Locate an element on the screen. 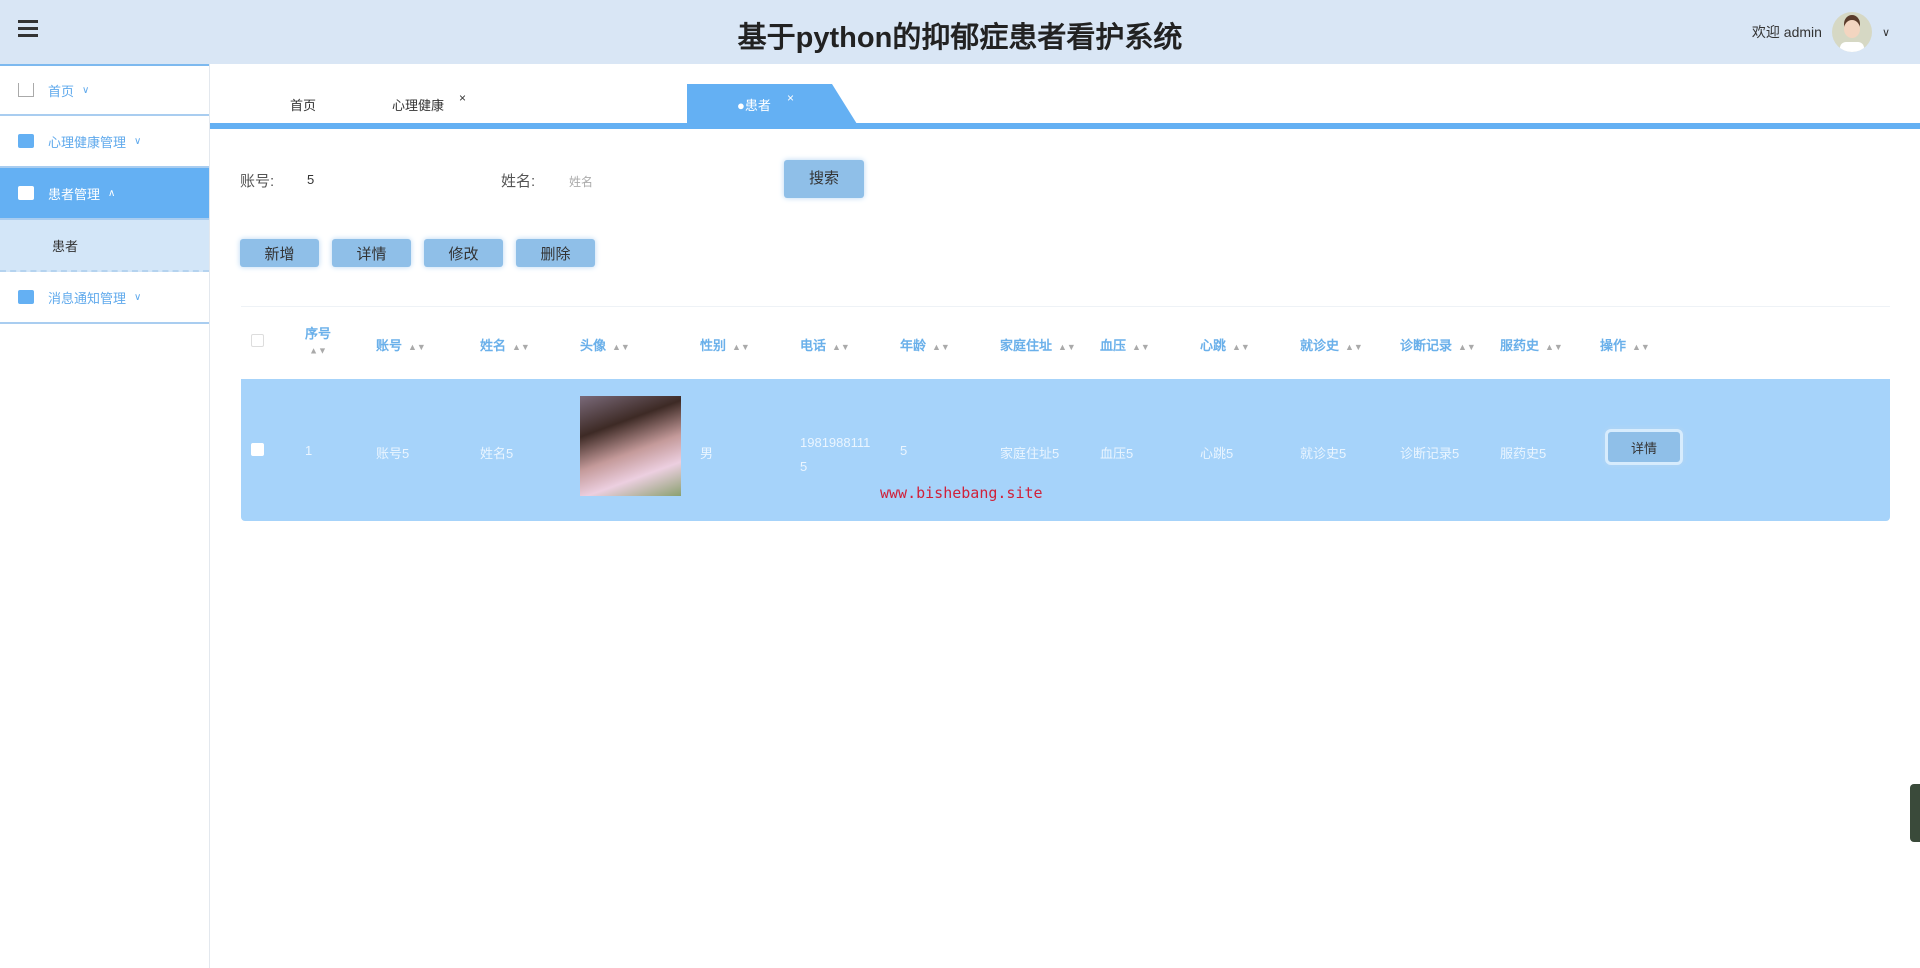  cell-address: 家庭住址5 is located at coordinates (1030, 453).